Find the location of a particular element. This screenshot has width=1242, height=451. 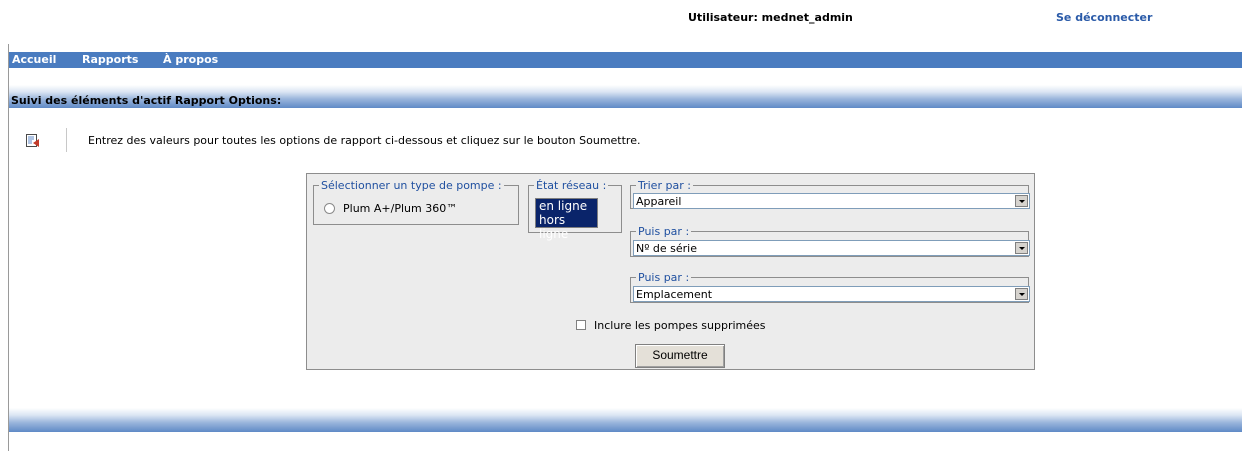

then-by-legend-2: Puis par : is located at coordinates (664, 277).